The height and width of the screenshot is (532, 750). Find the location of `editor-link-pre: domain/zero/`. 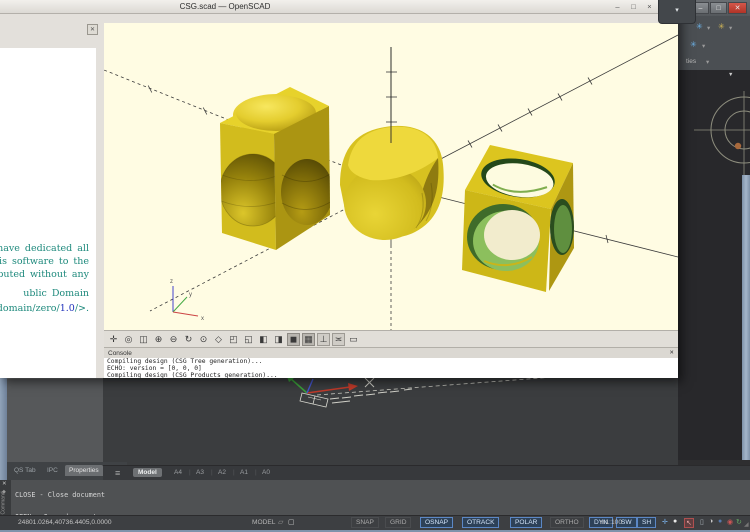

editor-link-pre: domain/zero/ is located at coordinates (30, 308).